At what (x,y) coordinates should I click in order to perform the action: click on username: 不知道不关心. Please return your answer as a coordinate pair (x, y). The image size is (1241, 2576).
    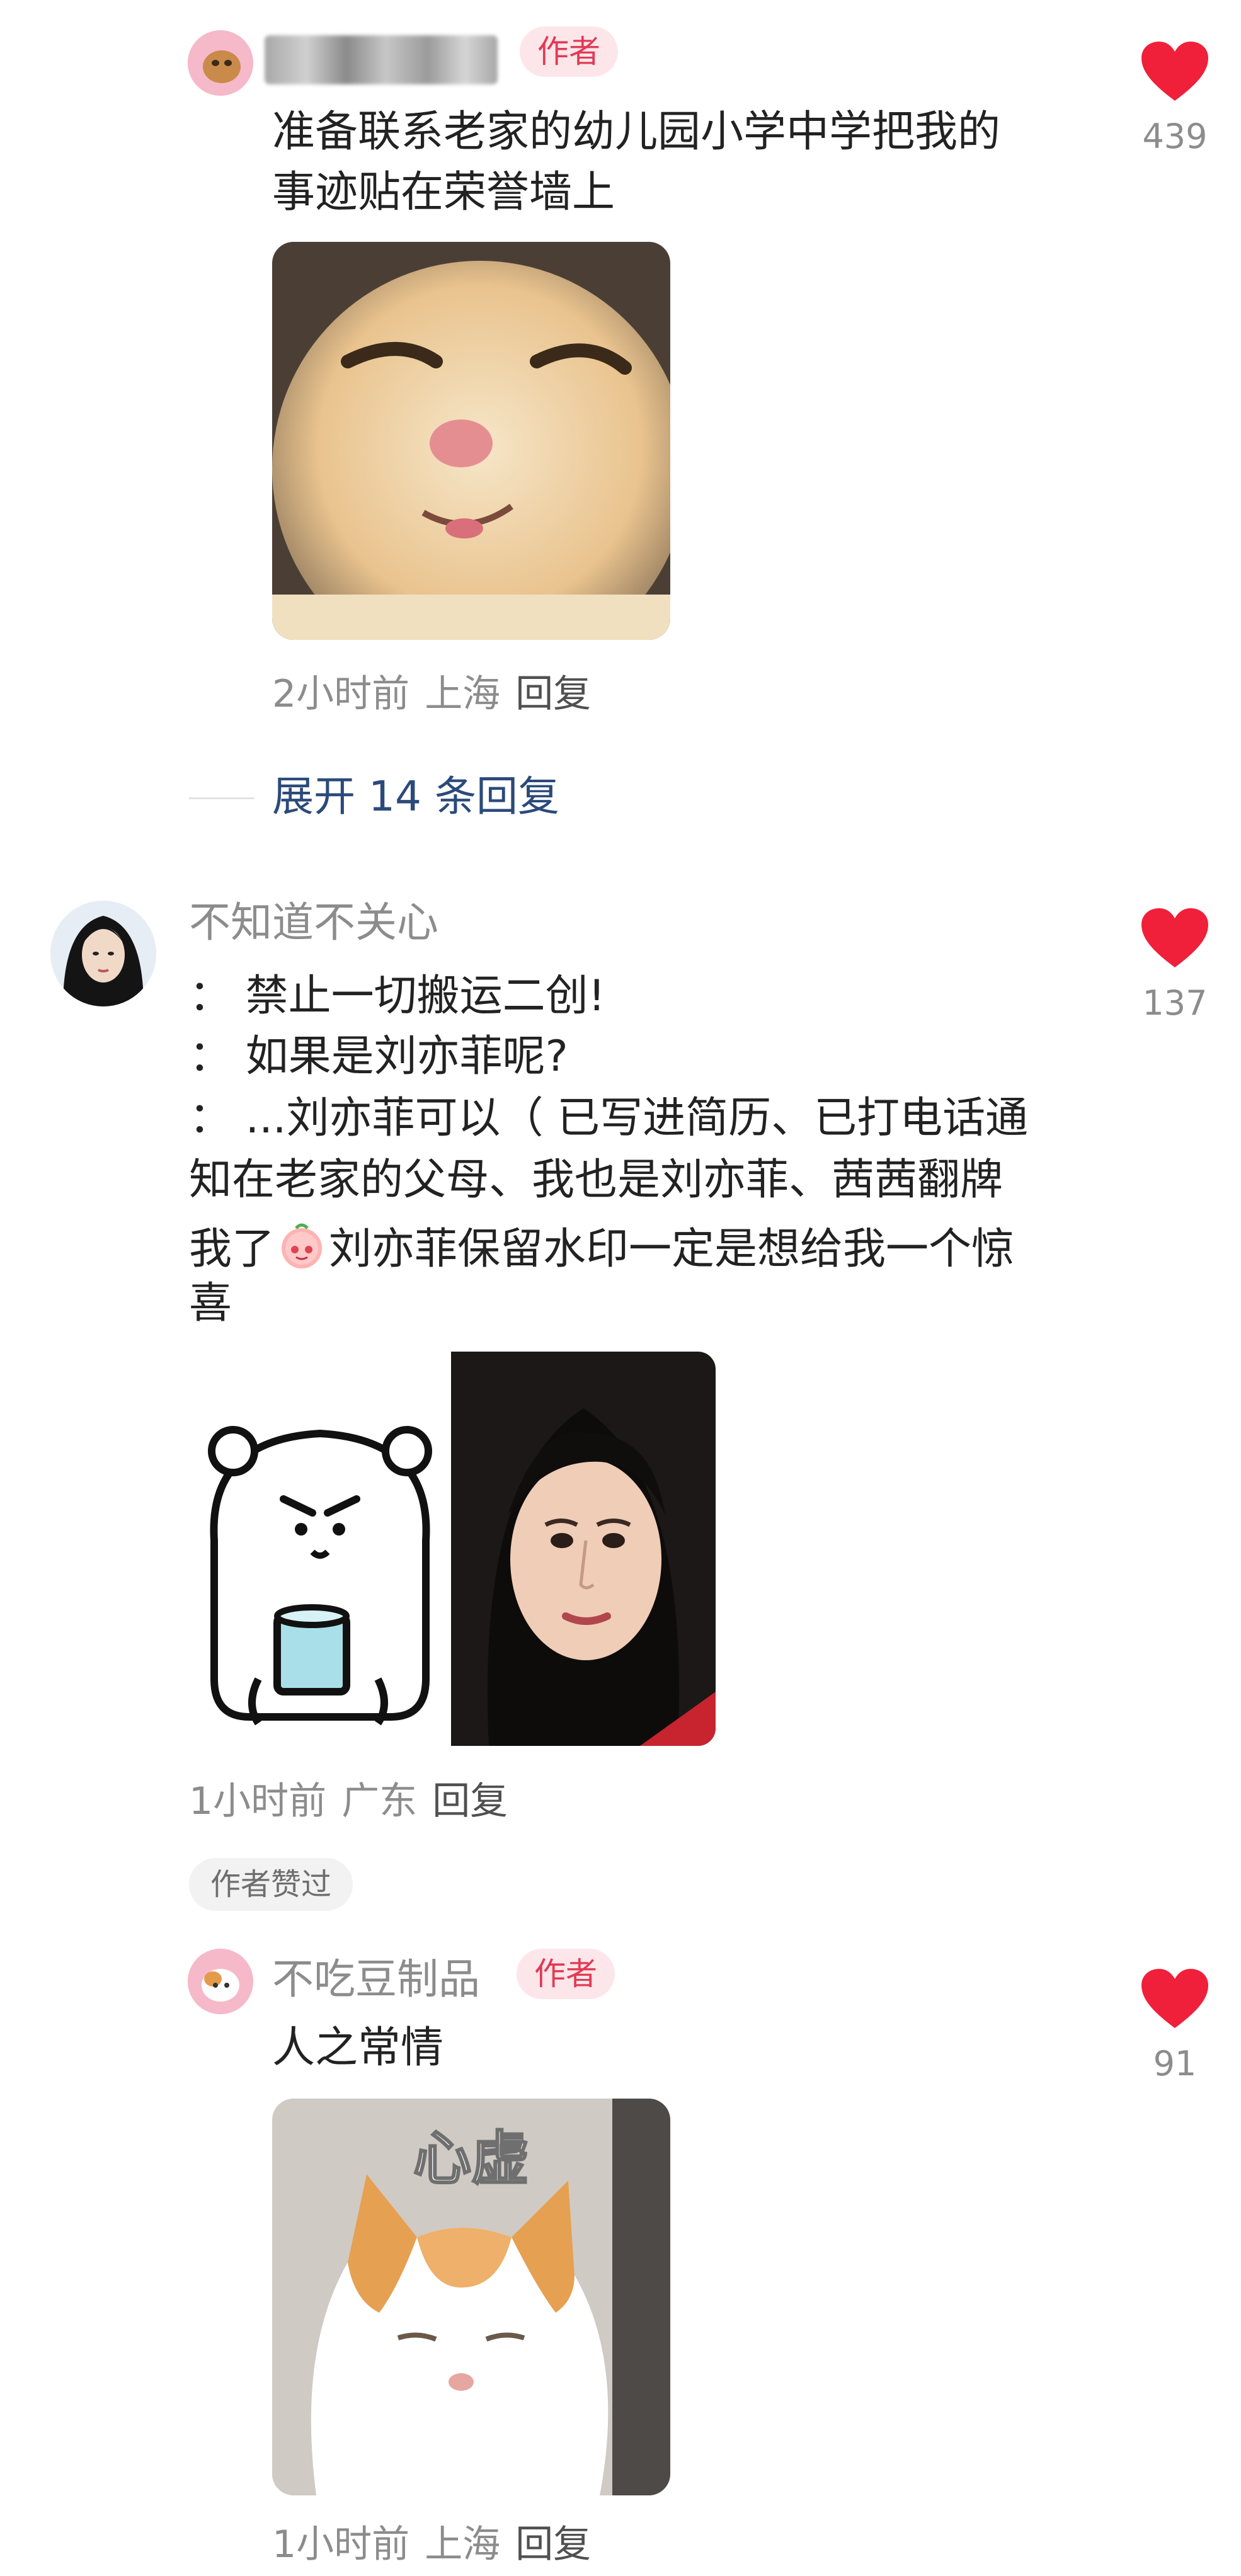
    Looking at the image, I should click on (313, 922).